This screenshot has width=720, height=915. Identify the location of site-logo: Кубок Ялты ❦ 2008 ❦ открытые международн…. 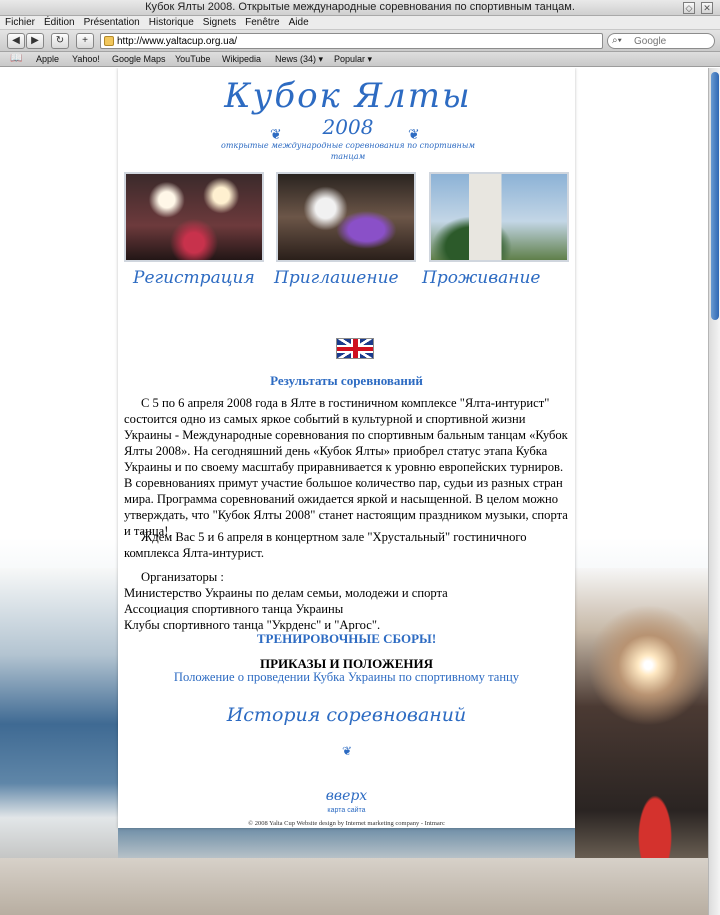
(348, 121).